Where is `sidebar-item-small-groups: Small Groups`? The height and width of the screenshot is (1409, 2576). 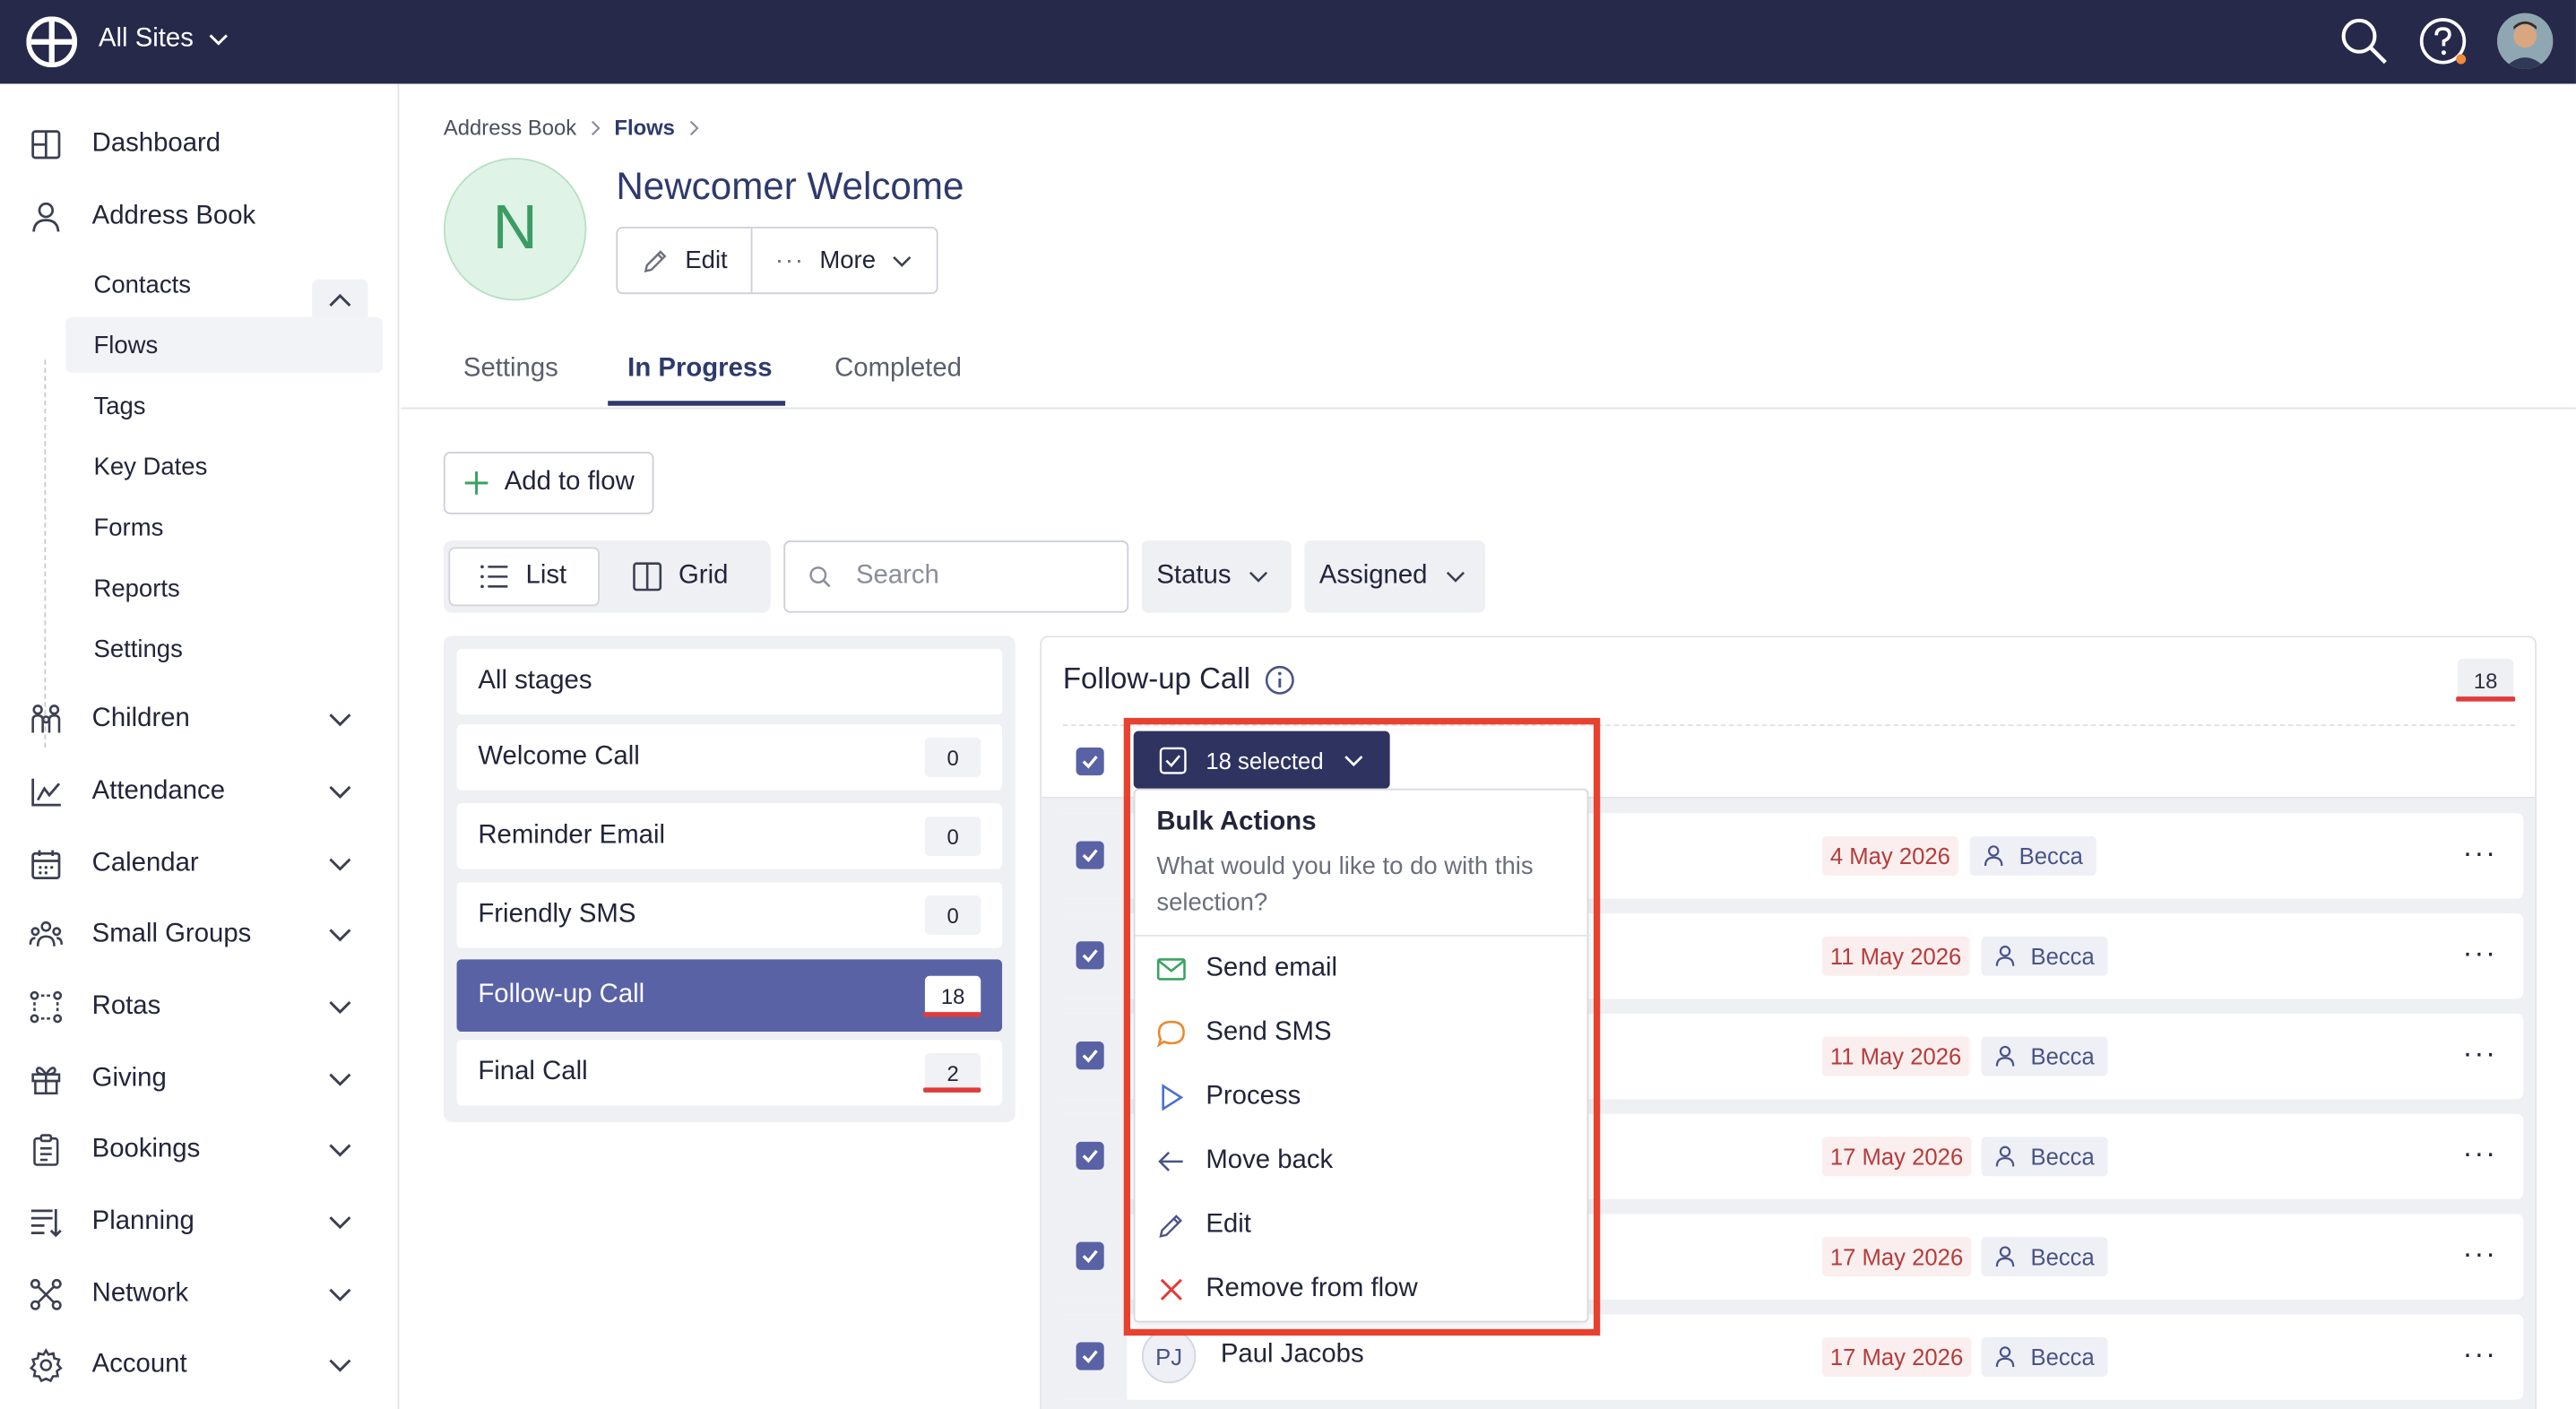 sidebar-item-small-groups: Small Groups is located at coordinates (199, 934).